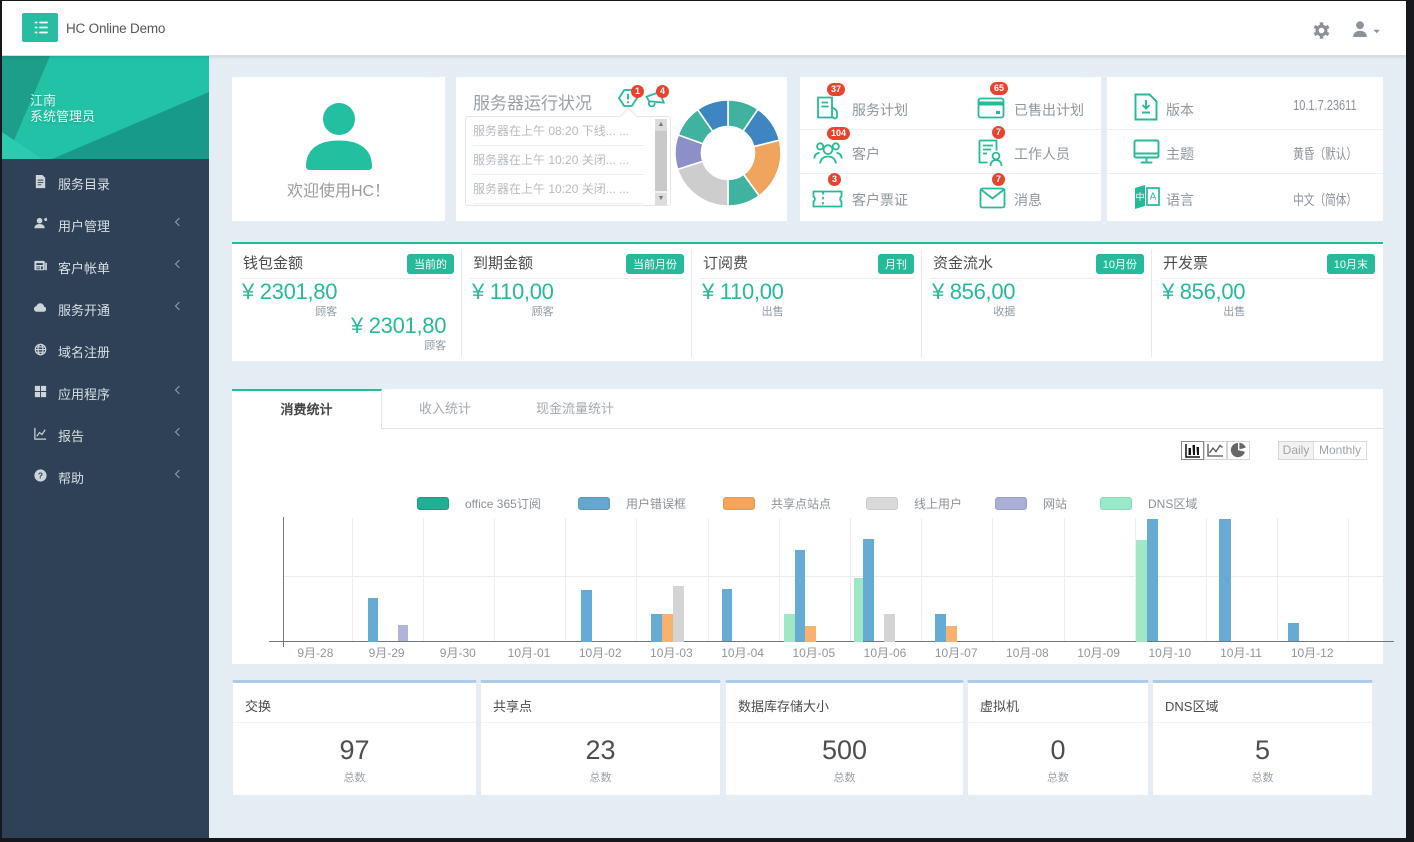  I want to click on svg-text: A, so click(1153, 197).